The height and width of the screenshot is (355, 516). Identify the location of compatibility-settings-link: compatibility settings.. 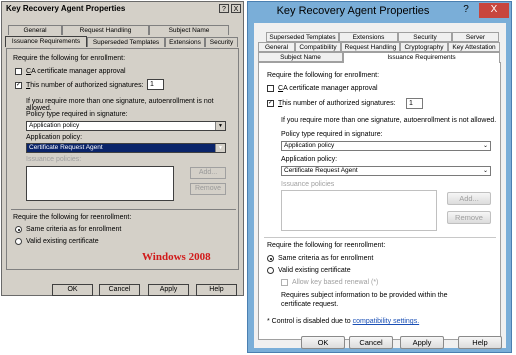
(386, 321).